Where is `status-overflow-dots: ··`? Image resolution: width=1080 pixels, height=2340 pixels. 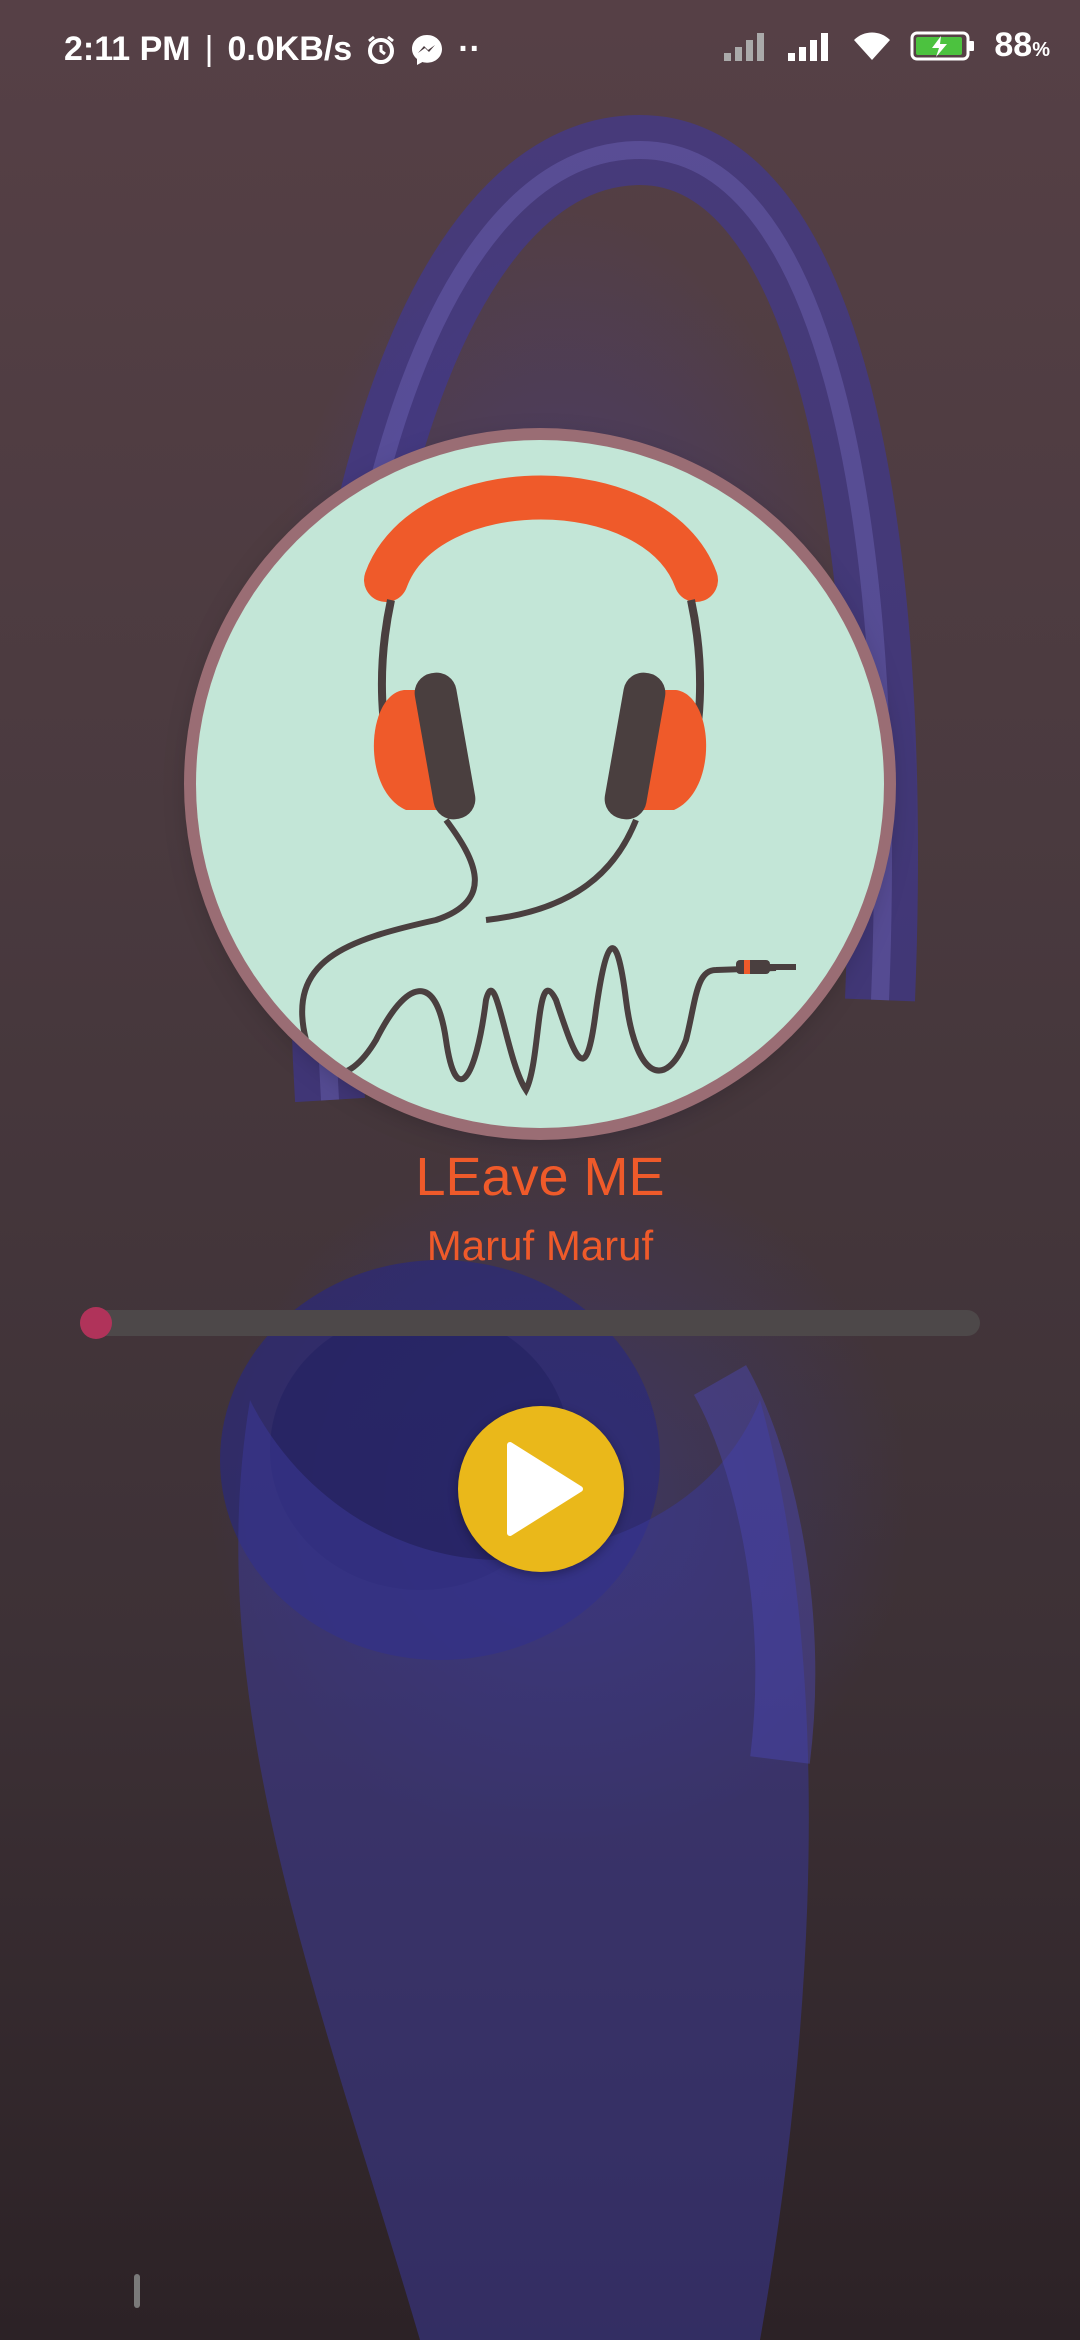 status-overflow-dots: ·· is located at coordinates (469, 49).